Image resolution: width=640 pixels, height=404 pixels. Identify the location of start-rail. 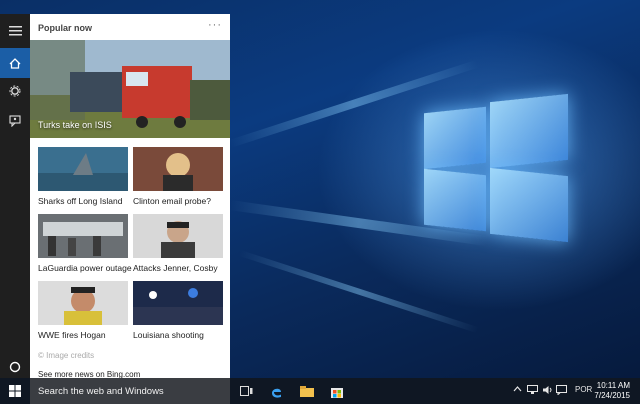
(15, 196).